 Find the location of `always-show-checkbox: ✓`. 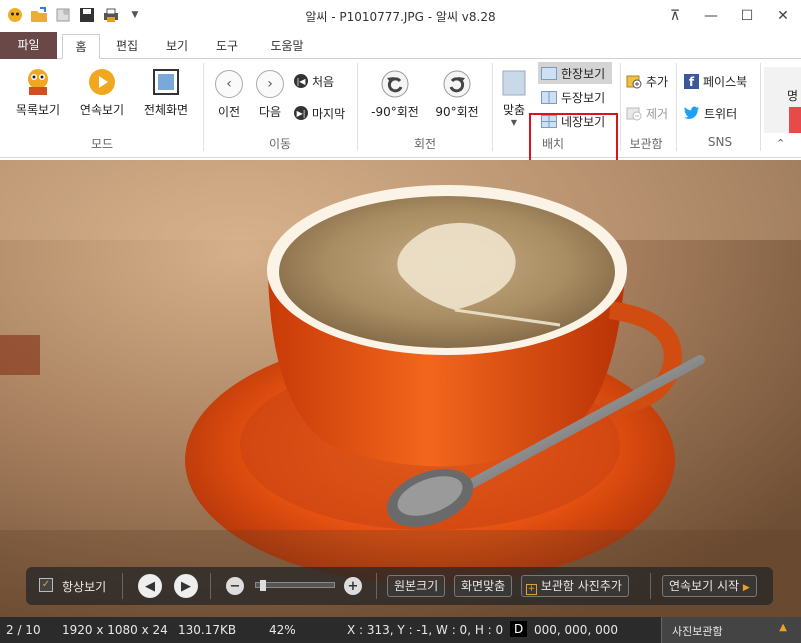

always-show-checkbox: ✓ is located at coordinates (46, 585).